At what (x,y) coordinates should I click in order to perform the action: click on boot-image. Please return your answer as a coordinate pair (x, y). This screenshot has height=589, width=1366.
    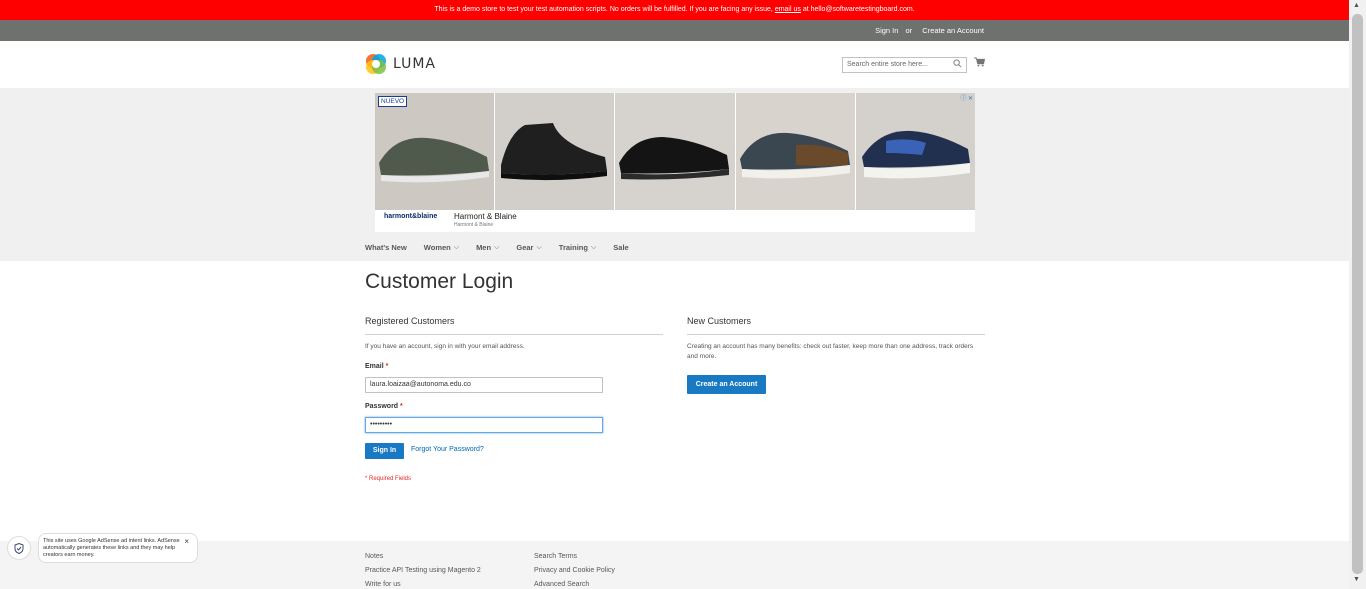
    Looking at the image, I should click on (554, 152).